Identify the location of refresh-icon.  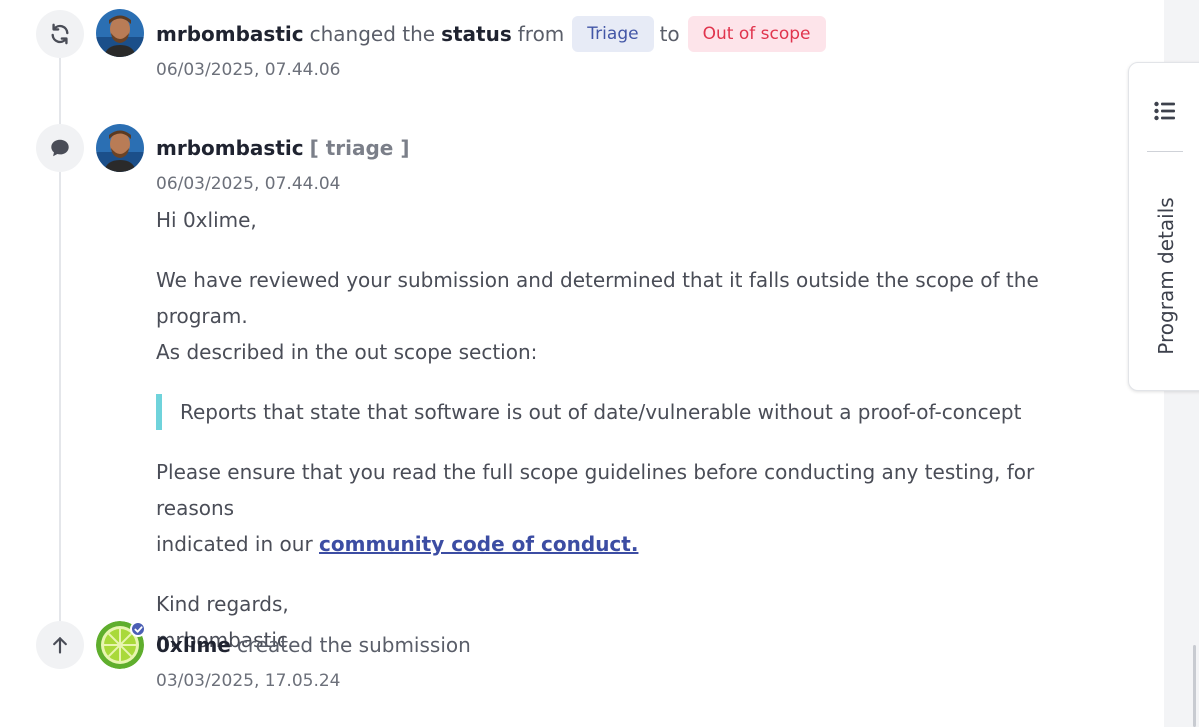
(60, 34).